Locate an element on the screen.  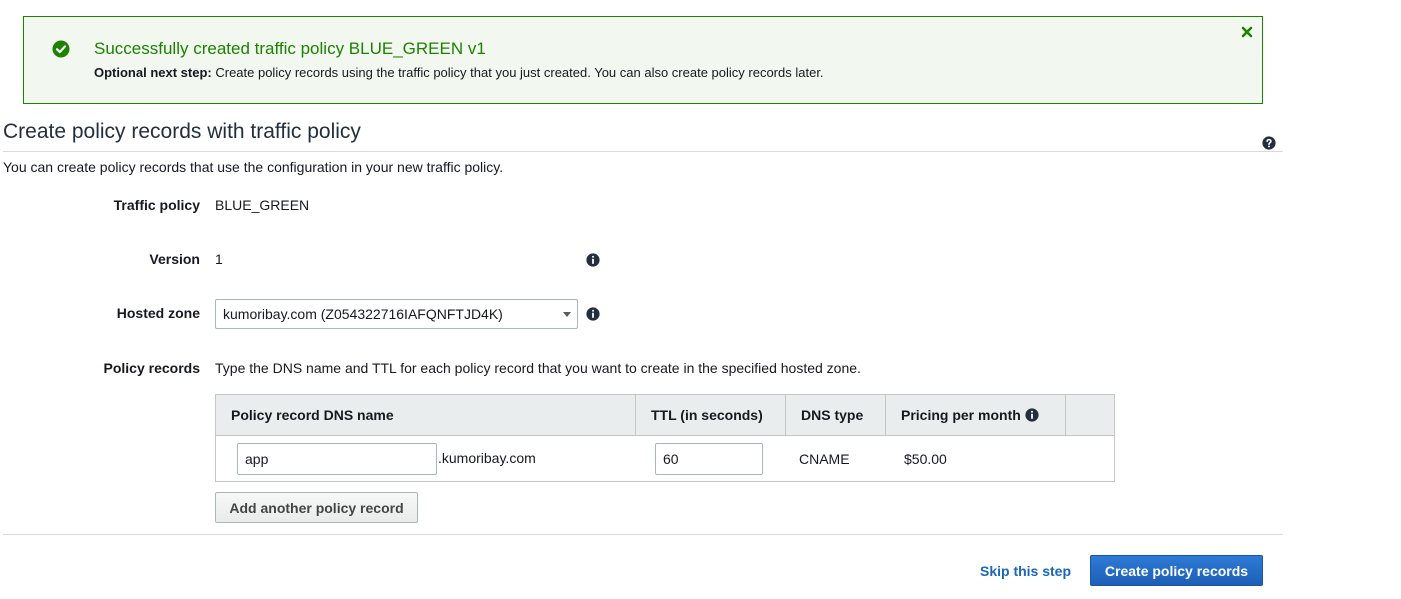
next-step-label: Optional next step: is located at coordinates (153, 72).